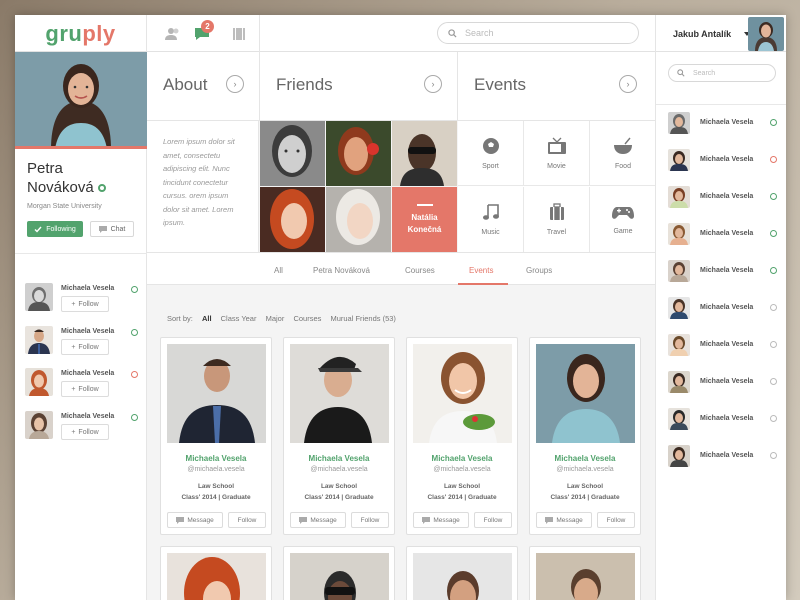 This screenshot has width=800, height=600. I want to click on sort-option-class-year: Class Year, so click(239, 318).